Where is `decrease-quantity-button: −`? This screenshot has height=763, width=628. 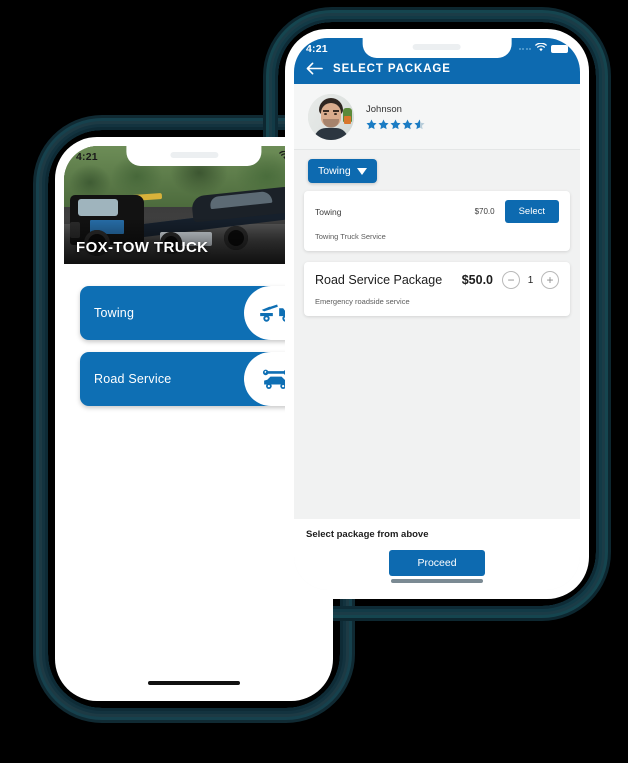 decrease-quantity-button: − is located at coordinates (511, 280).